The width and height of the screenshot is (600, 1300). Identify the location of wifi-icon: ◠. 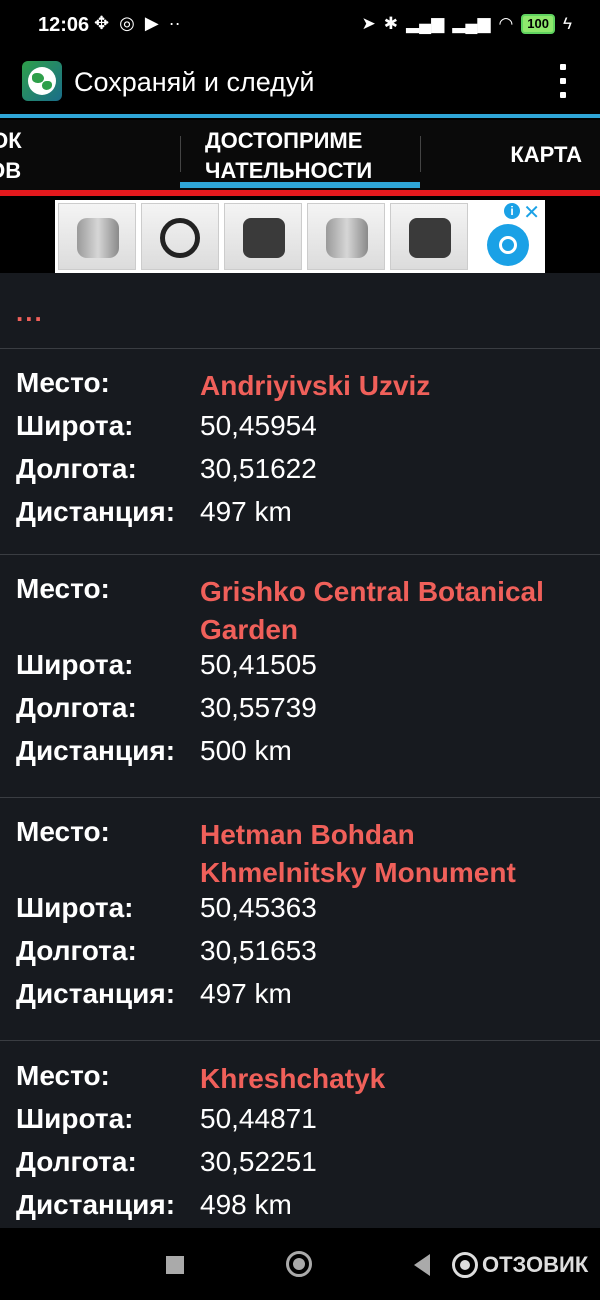
(506, 23).